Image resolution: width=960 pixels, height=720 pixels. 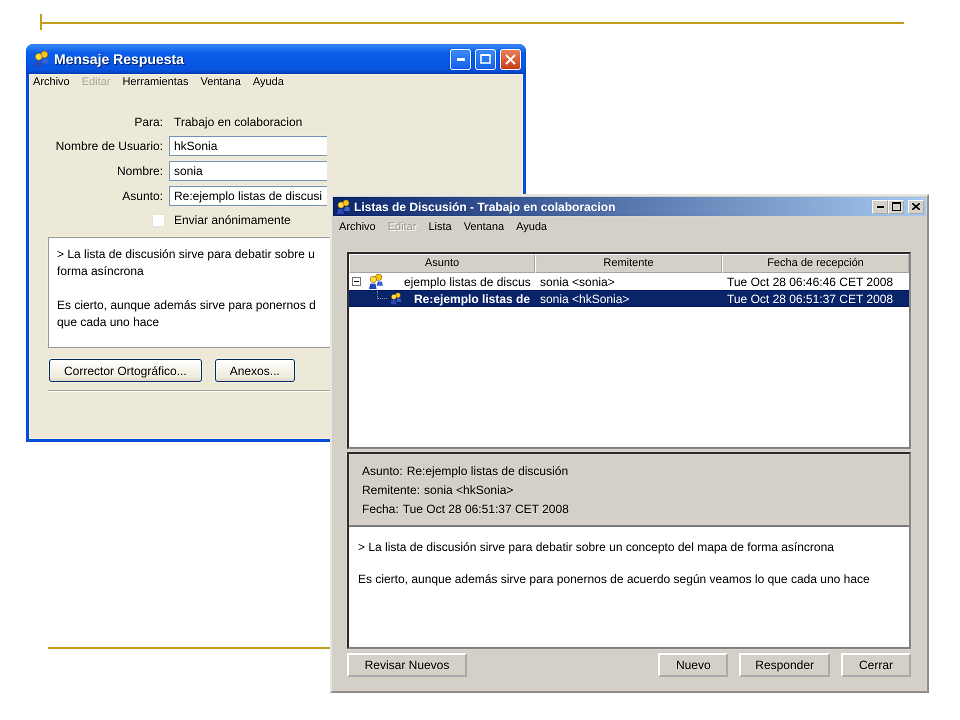 What do you see at coordinates (407, 665) in the screenshot?
I see `dialog-button: Revisar Nuevos` at bounding box center [407, 665].